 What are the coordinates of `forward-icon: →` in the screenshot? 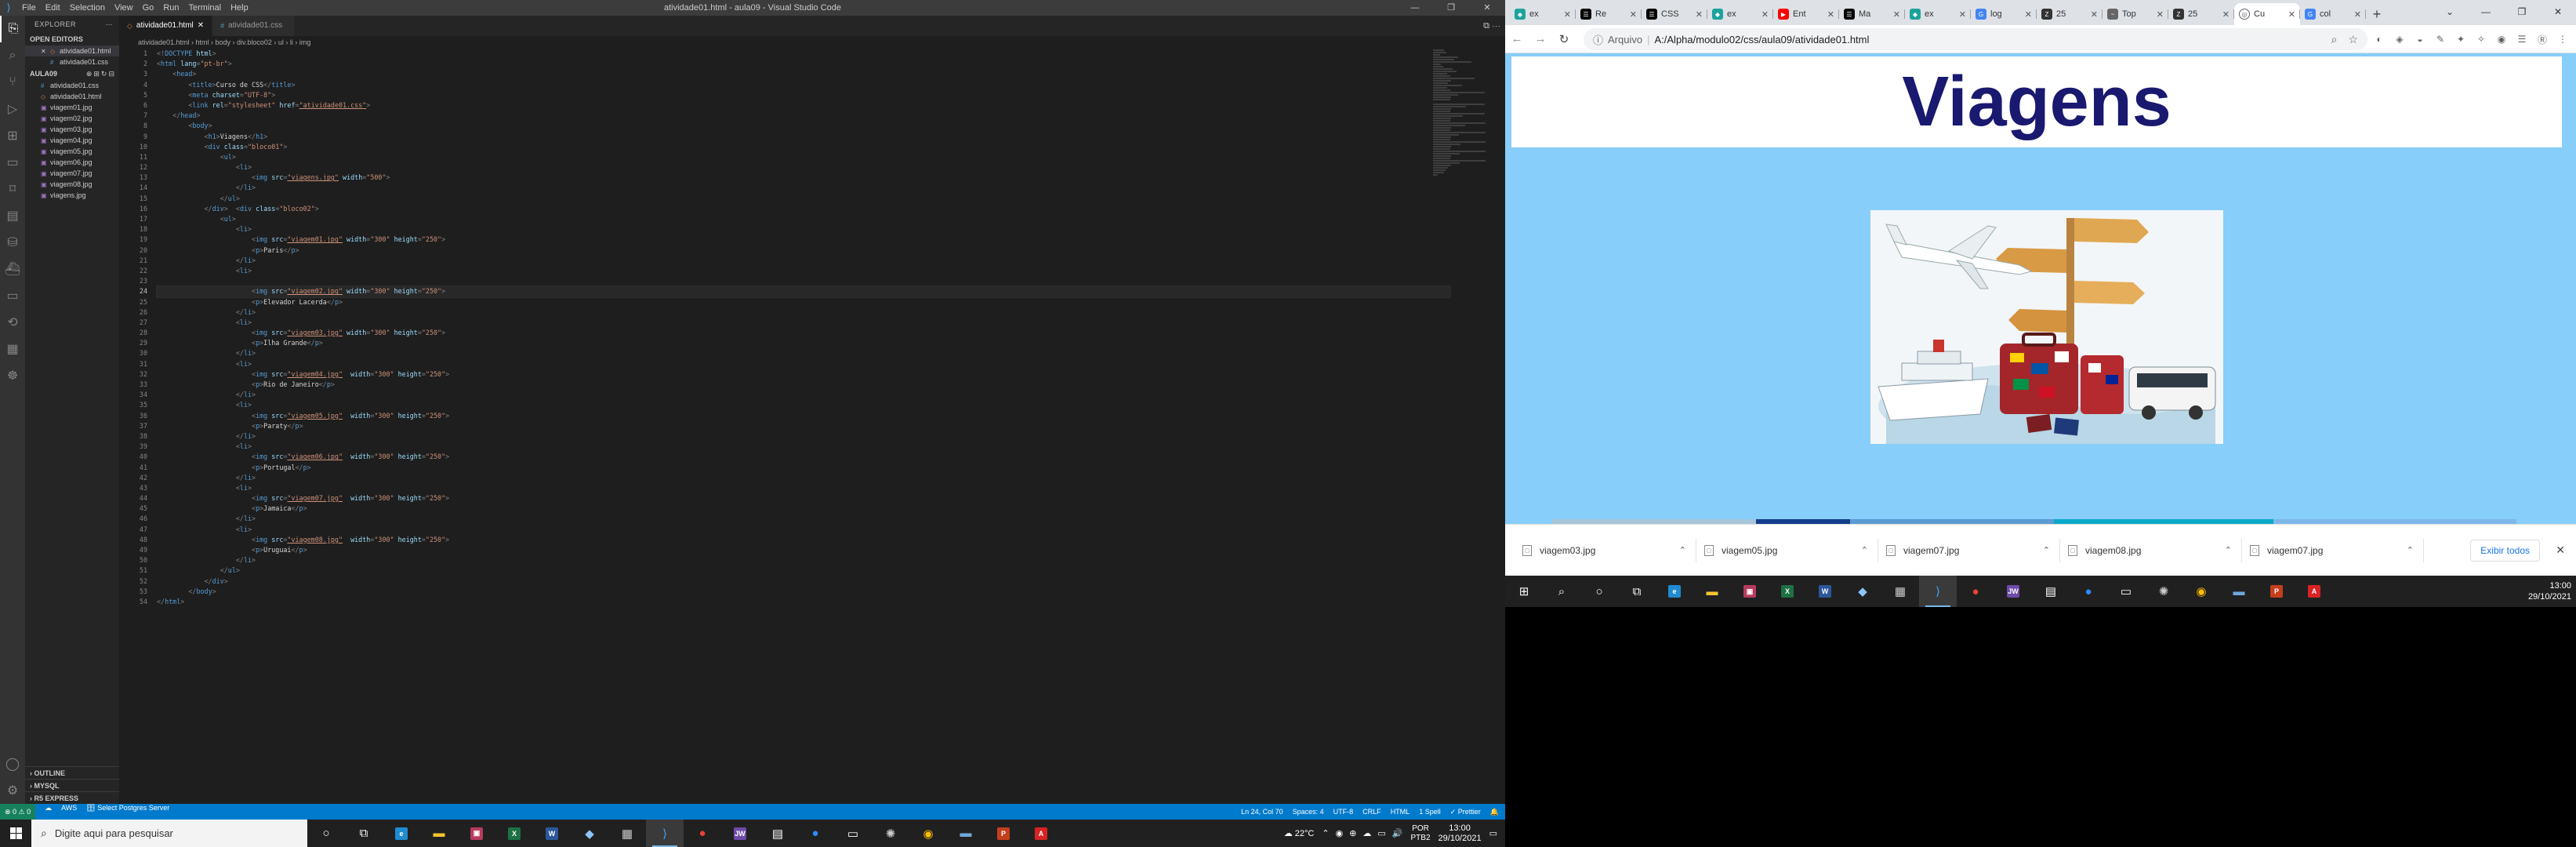 It's located at (1541, 38).